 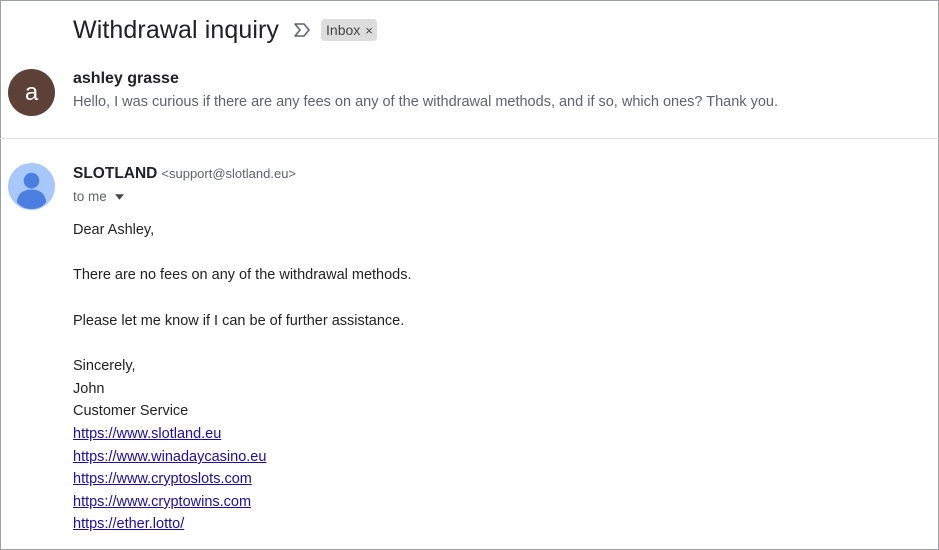 What do you see at coordinates (469, 138) in the screenshot?
I see `message-divider` at bounding box center [469, 138].